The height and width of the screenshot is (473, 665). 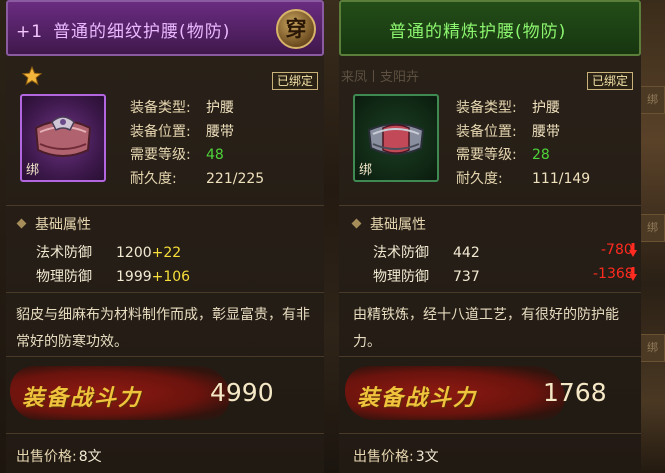 I want to click on background-strip-right: 绑 绑 绑, so click(x=652, y=236).